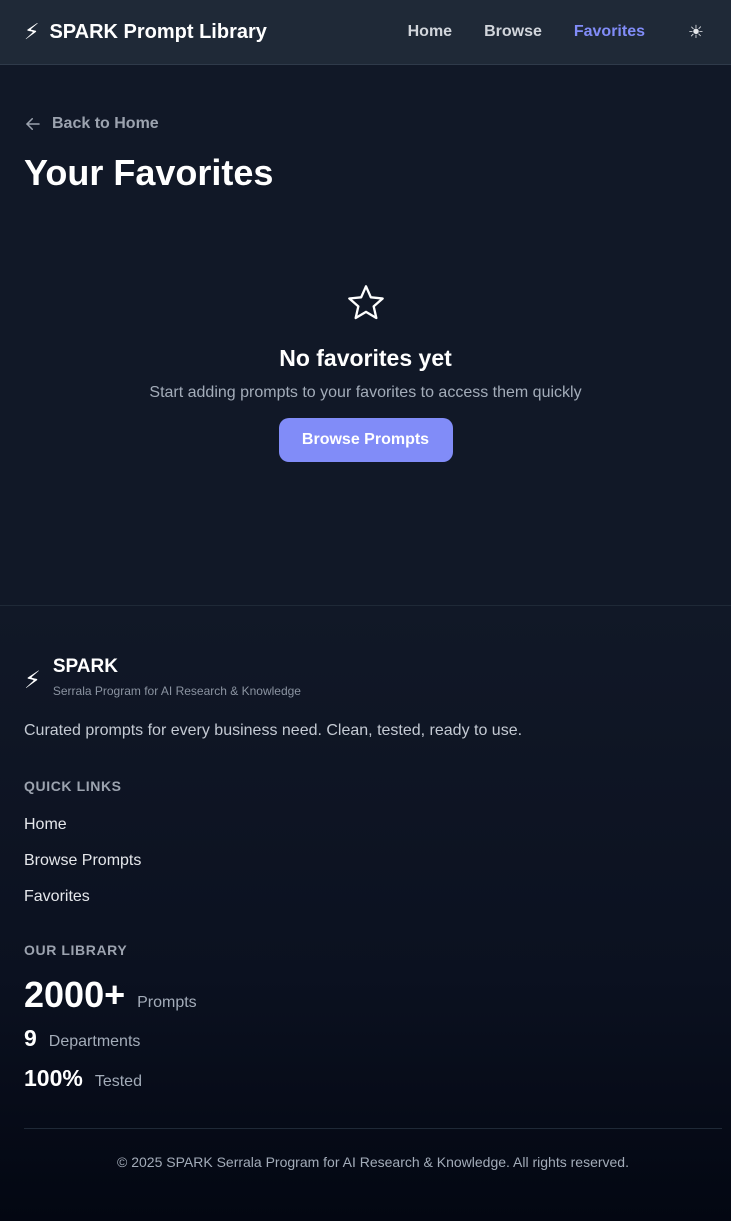 The height and width of the screenshot is (1221, 731). What do you see at coordinates (118, 1081) in the screenshot?
I see `stat-label: Tested` at bounding box center [118, 1081].